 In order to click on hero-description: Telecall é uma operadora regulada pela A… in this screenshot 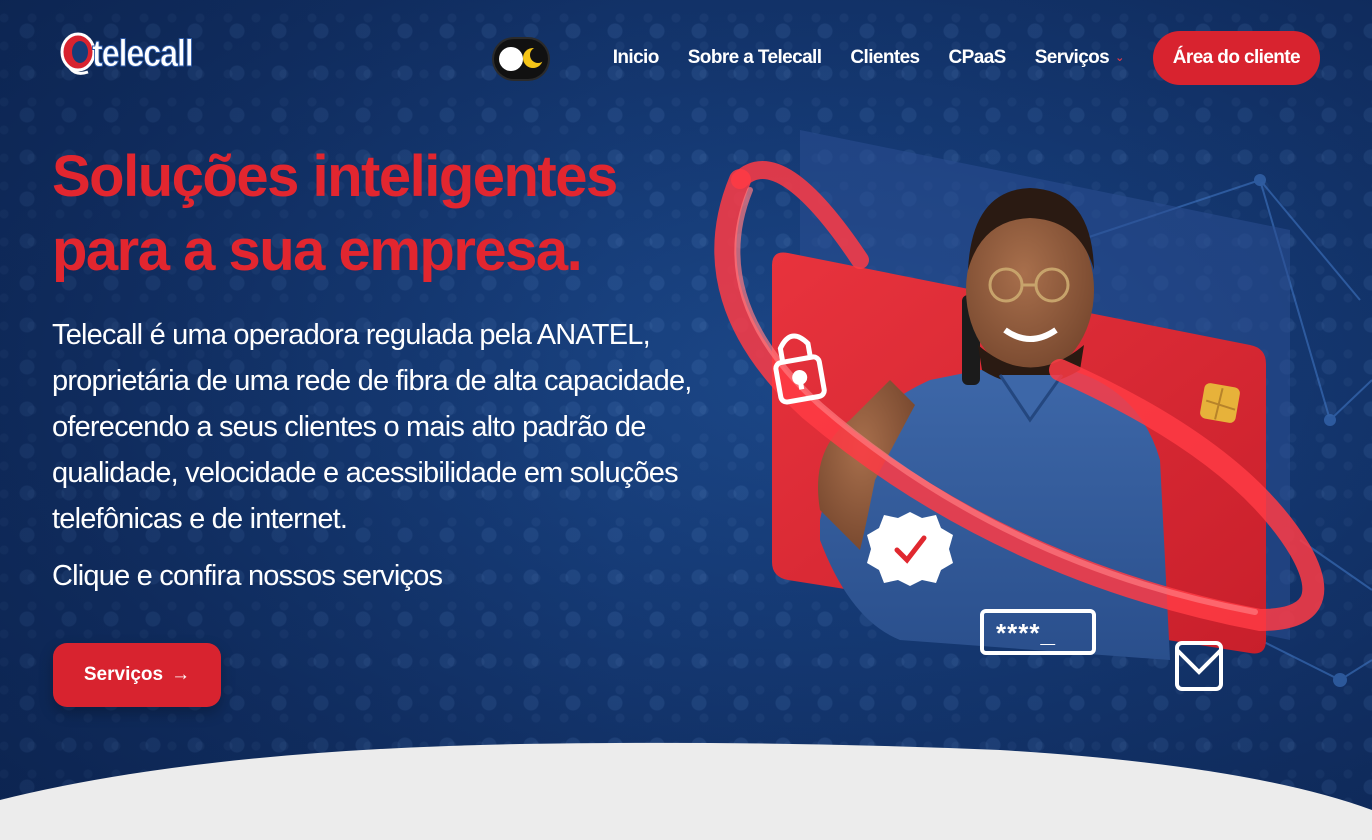, I will do `click(372, 427)`.